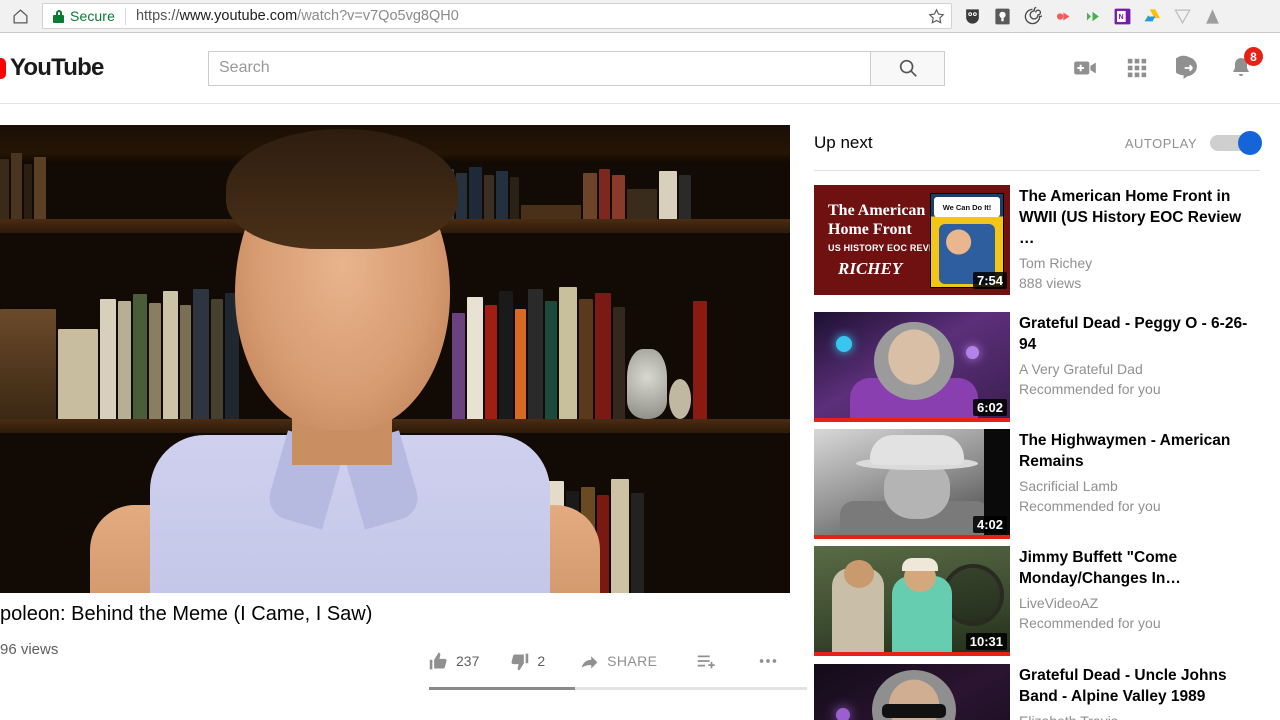 This screenshot has height=720, width=1280. Describe the element at coordinates (1189, 68) in the screenshot. I see `messages-icon` at that location.